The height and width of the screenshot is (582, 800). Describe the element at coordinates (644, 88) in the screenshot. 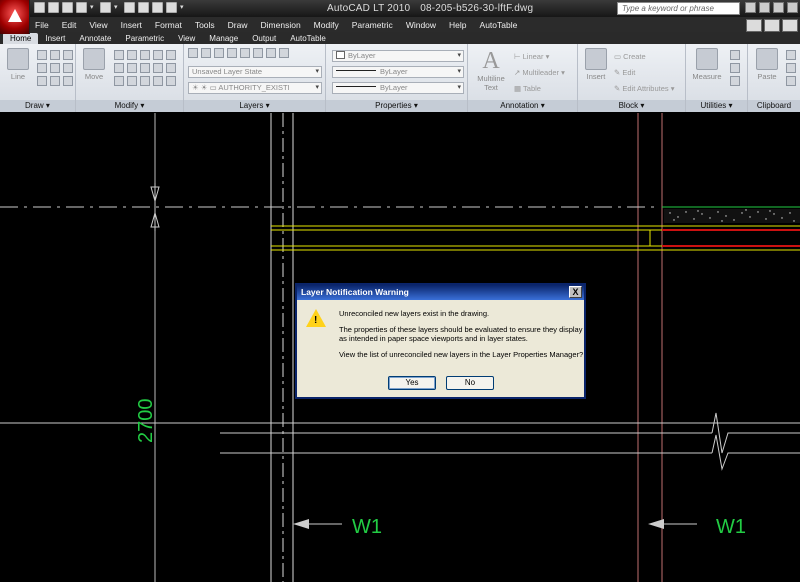

I see `edit-attributes-button: ✎ Edit Attributes ▾` at that location.